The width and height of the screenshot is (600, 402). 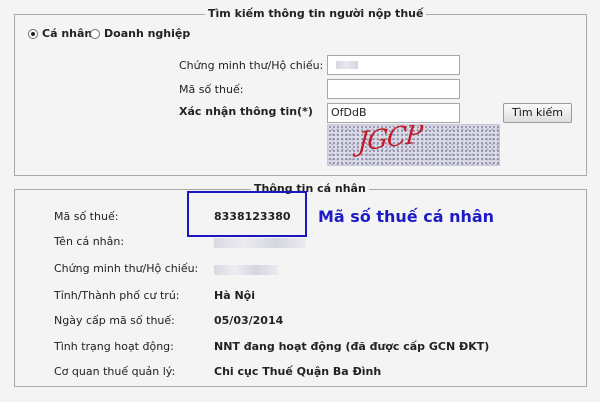 I want to click on info-label-province: Tỉnh/Thành phố cư trú:, so click(x=117, y=295).